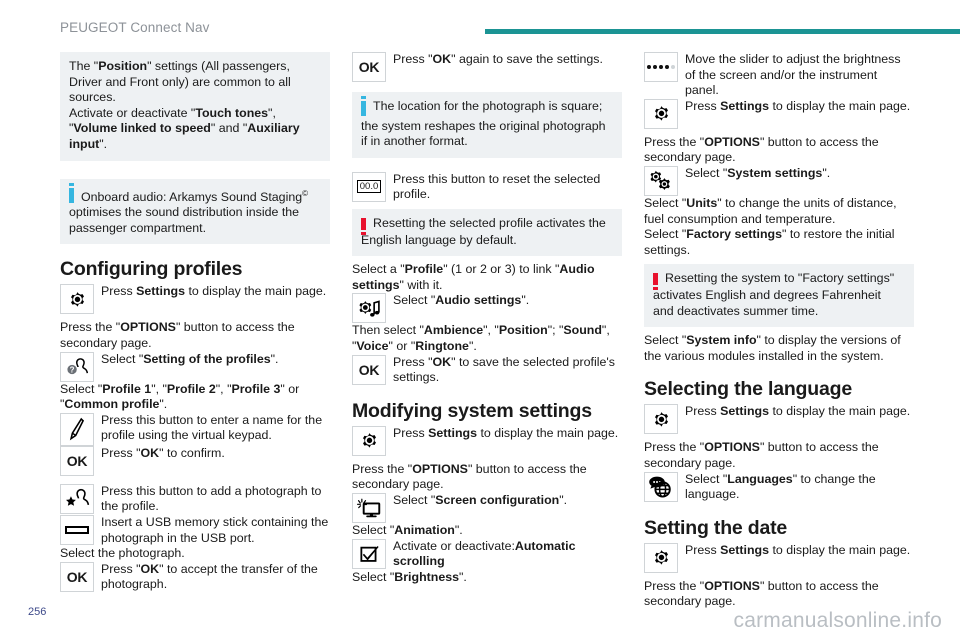 The width and height of the screenshot is (960, 640). Describe the element at coordinates (461, 300) in the screenshot. I see `row-text: Select "Audio settings".` at that location.